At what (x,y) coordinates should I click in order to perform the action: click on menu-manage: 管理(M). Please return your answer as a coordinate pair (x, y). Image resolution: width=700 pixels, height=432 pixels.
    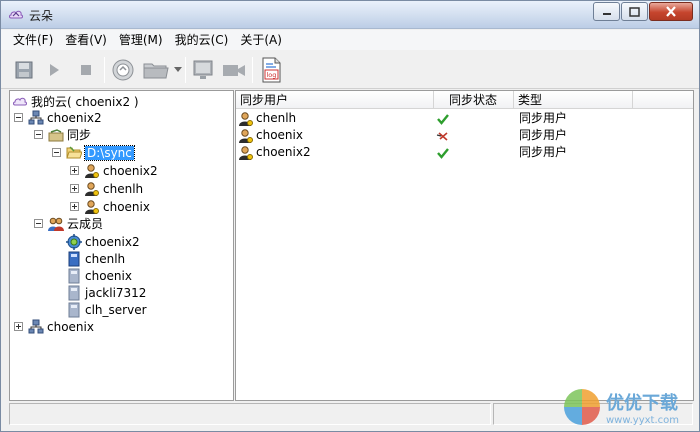
    Looking at the image, I should click on (141, 40).